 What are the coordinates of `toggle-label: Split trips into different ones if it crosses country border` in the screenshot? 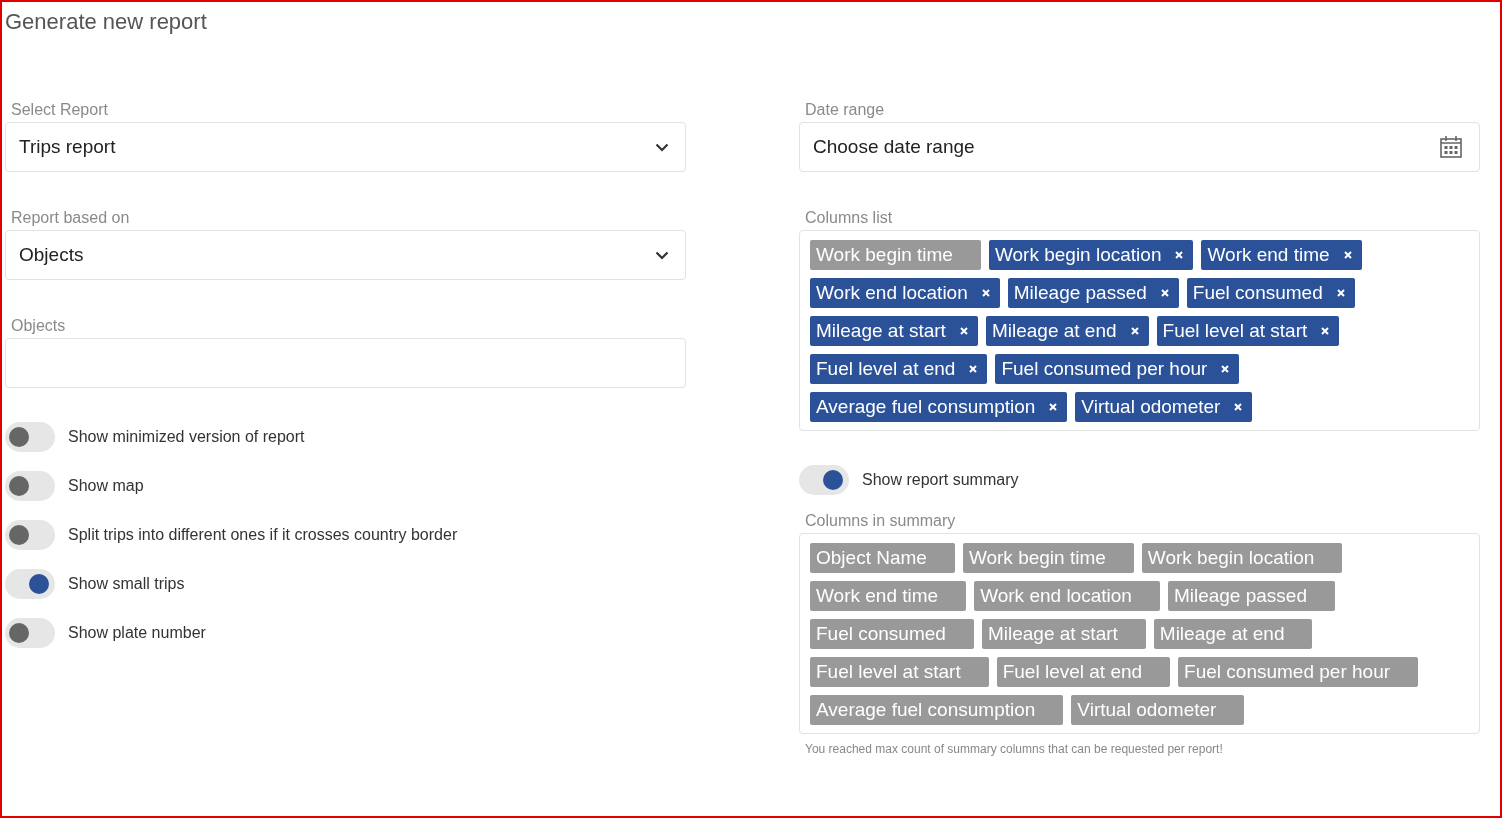 It's located at (263, 535).